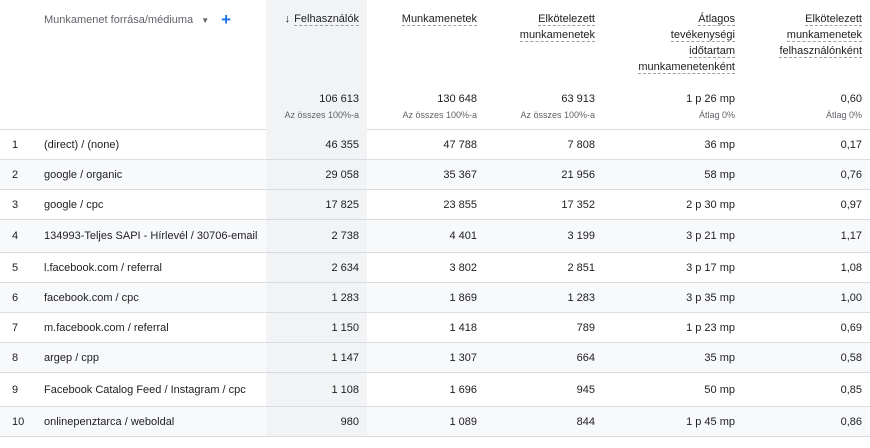 The width and height of the screenshot is (870, 448). I want to click on metric-header-title-line: ↓ Felhasználók, so click(322, 19).